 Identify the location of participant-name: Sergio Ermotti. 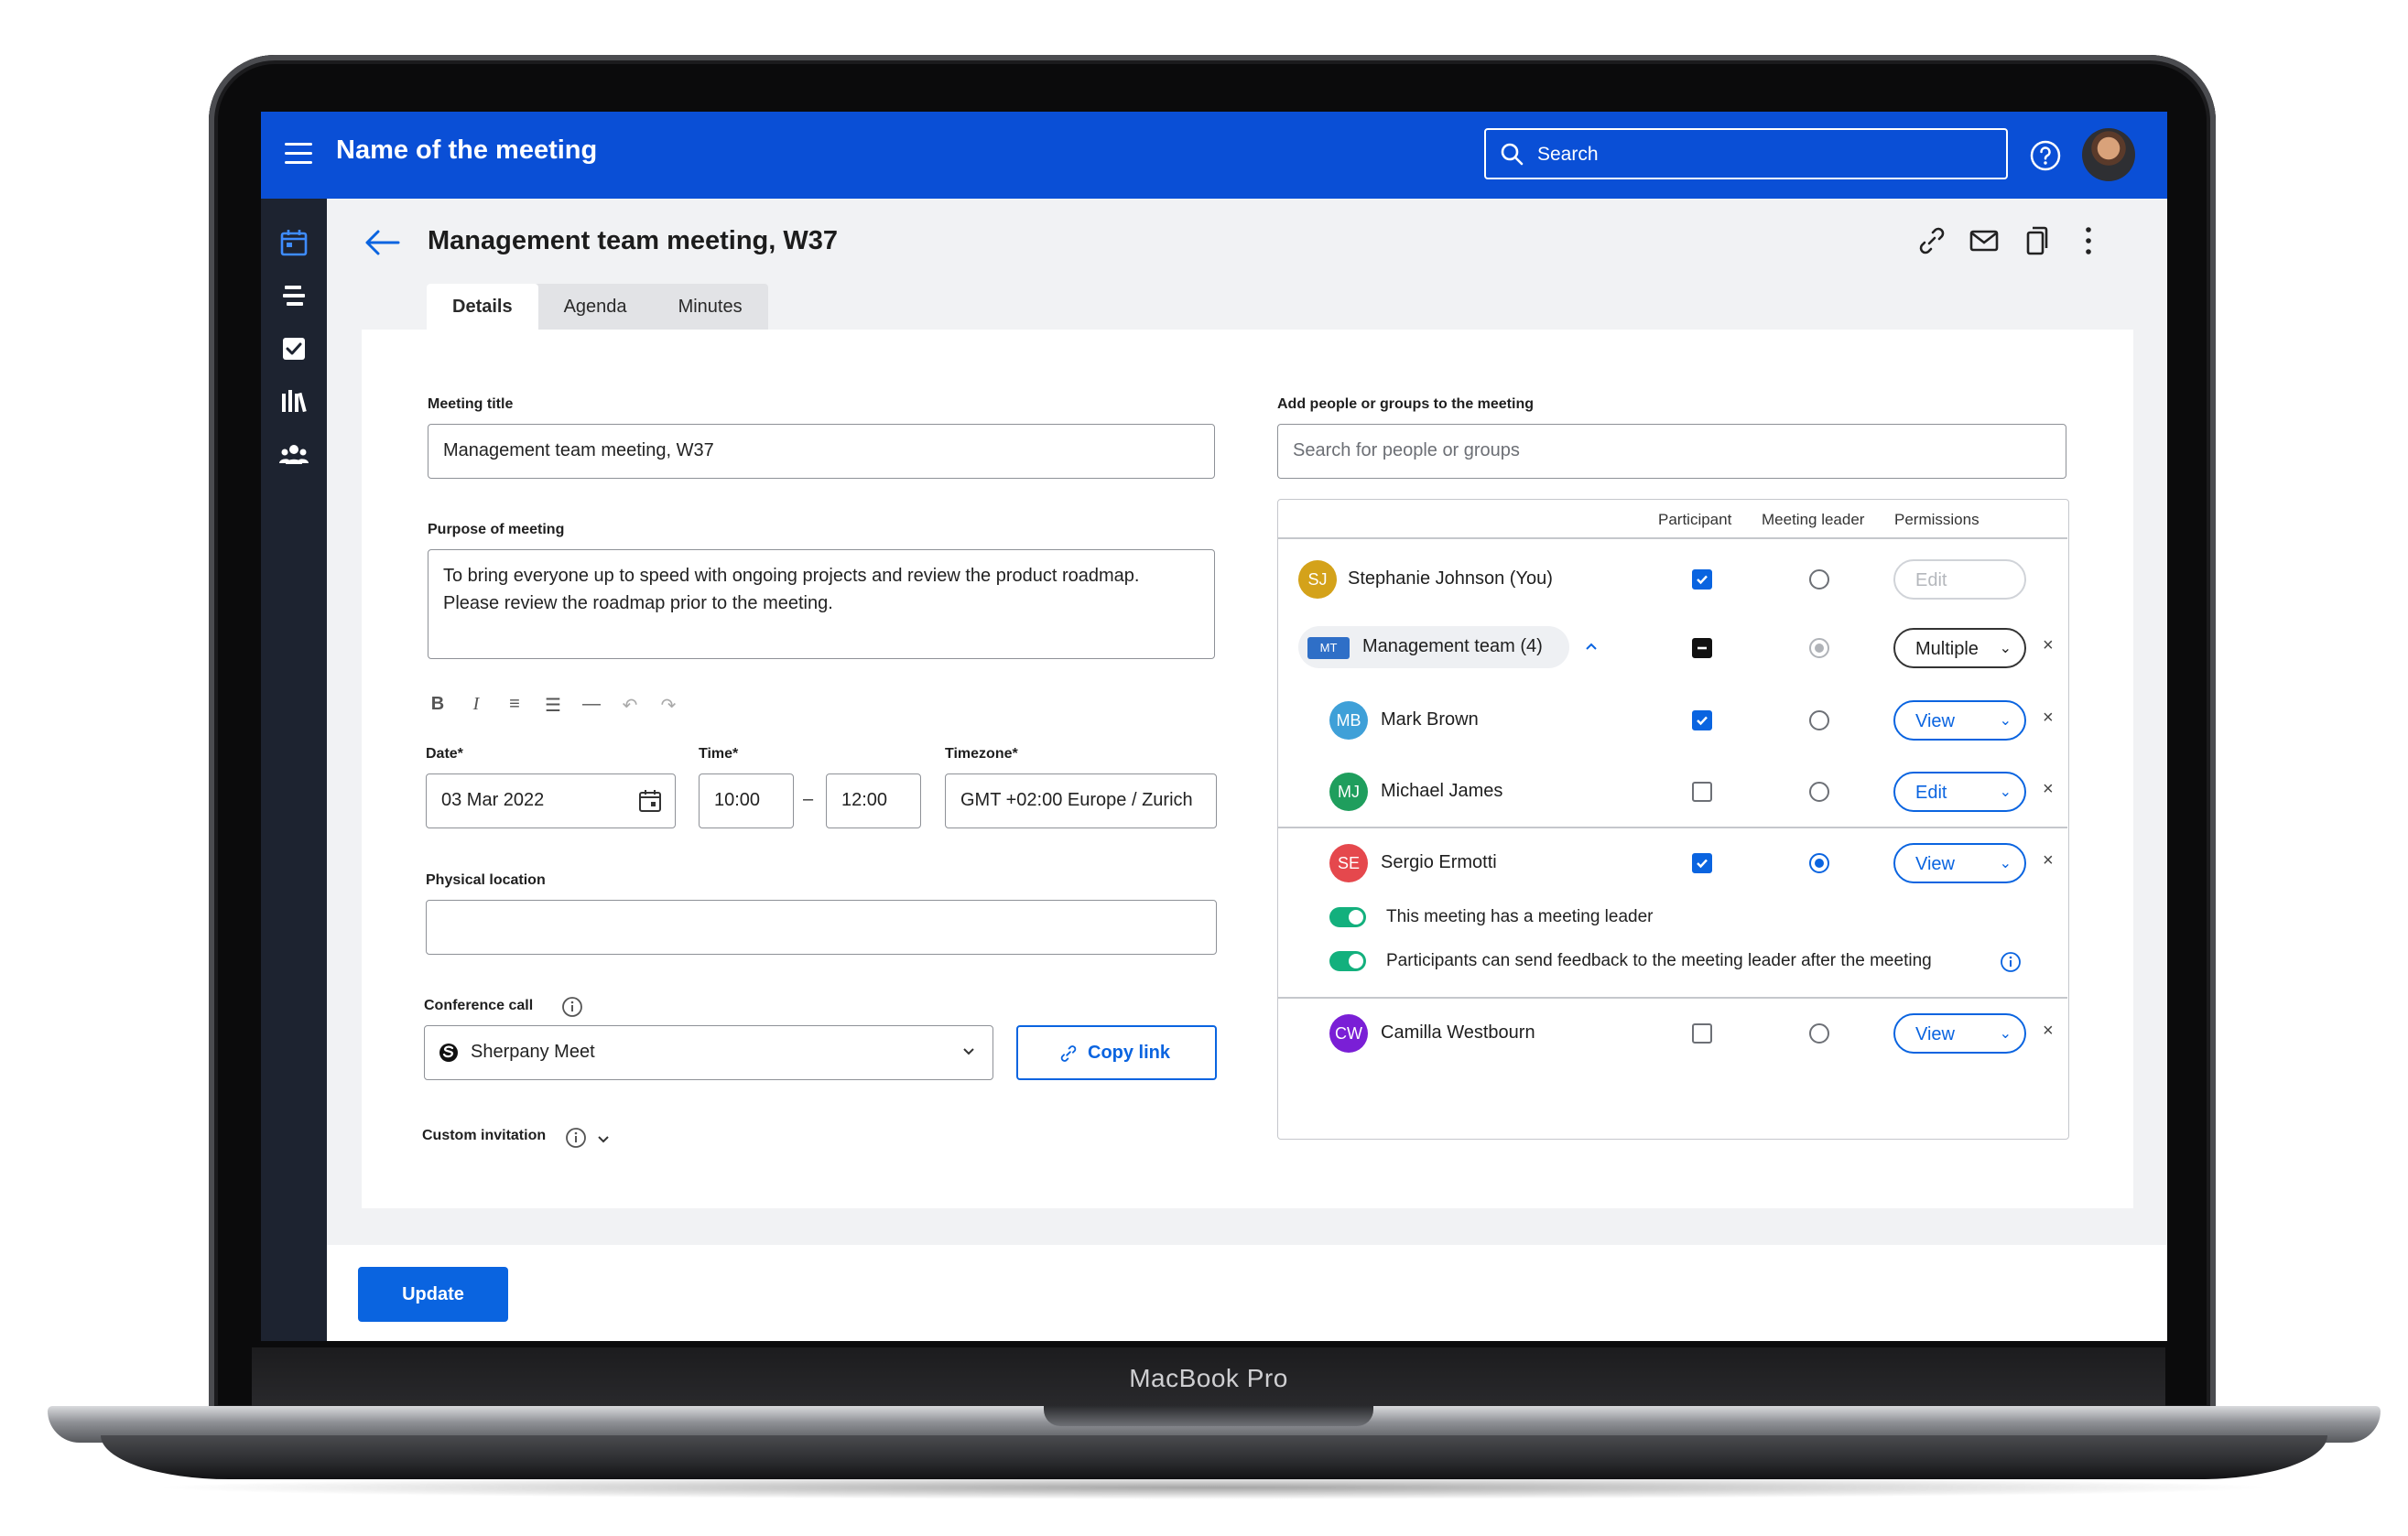
(1439, 862).